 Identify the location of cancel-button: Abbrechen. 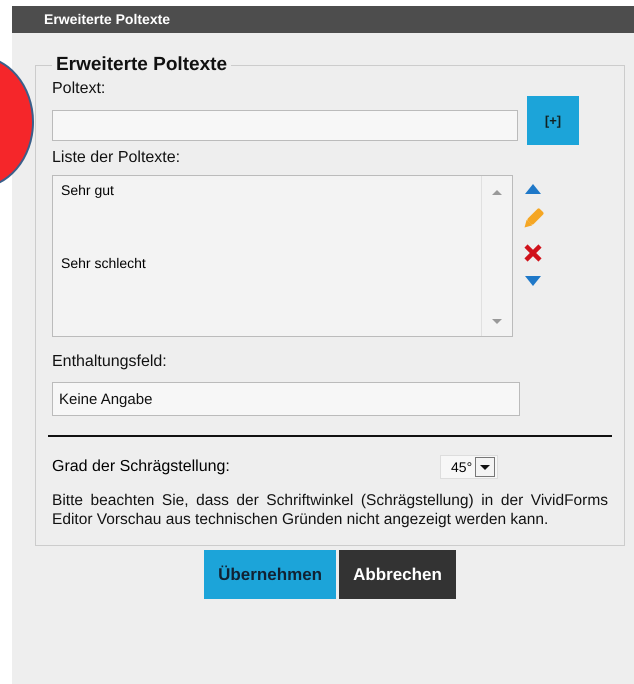
(397, 574).